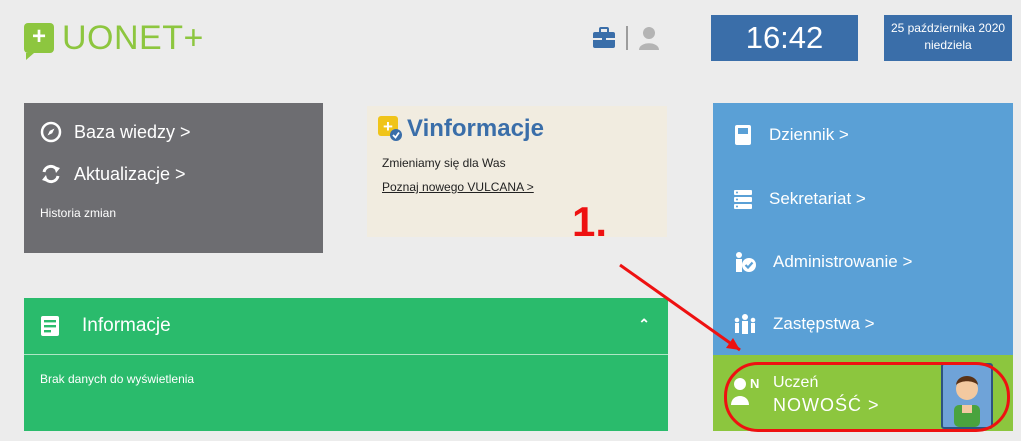 This screenshot has width=1021, height=441. What do you see at coordinates (39, 41) in the screenshot?
I see `plus-icon: +` at bounding box center [39, 41].